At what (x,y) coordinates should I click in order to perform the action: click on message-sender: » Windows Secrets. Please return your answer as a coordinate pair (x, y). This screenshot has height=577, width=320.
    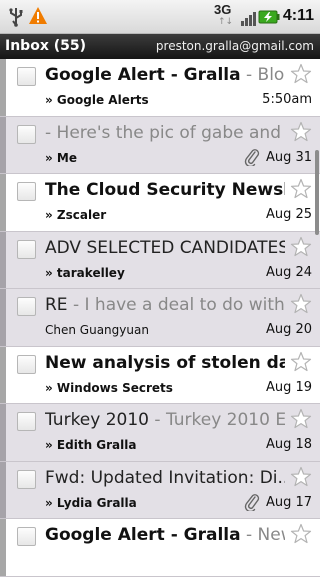
    Looking at the image, I should click on (109, 387).